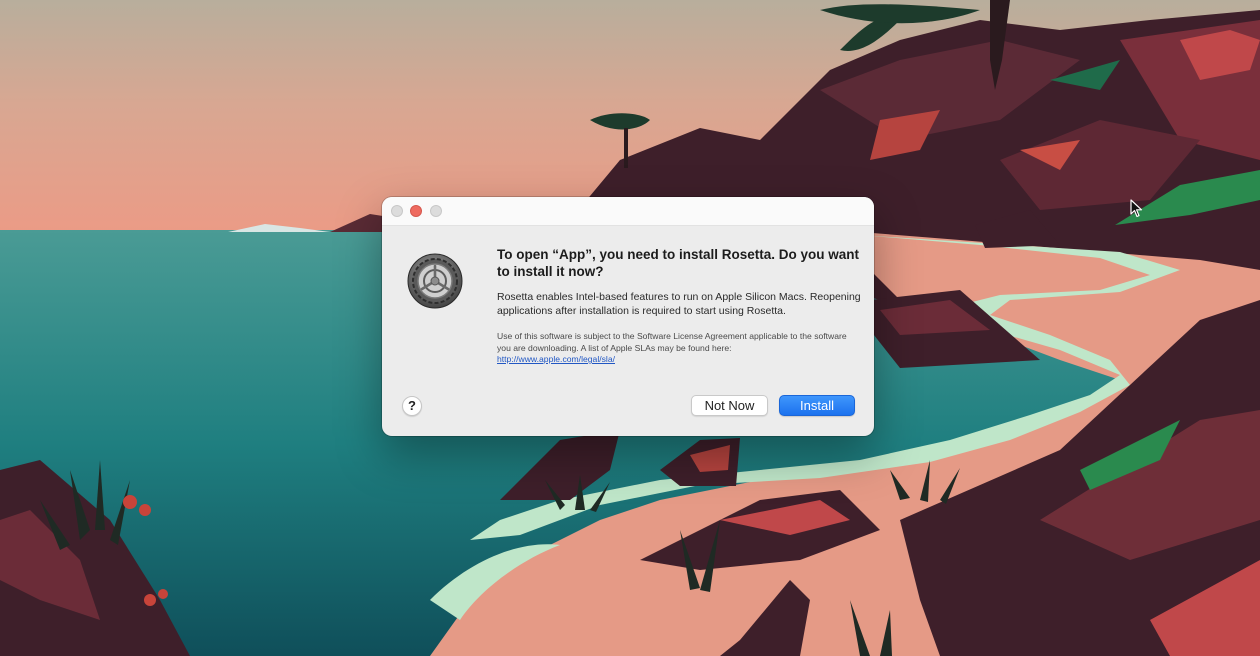 The width and height of the screenshot is (1260, 656). Describe the element at coordinates (556, 359) in the screenshot. I see `license-agreement-link: http://www.apple.com/legal/sla/` at that location.